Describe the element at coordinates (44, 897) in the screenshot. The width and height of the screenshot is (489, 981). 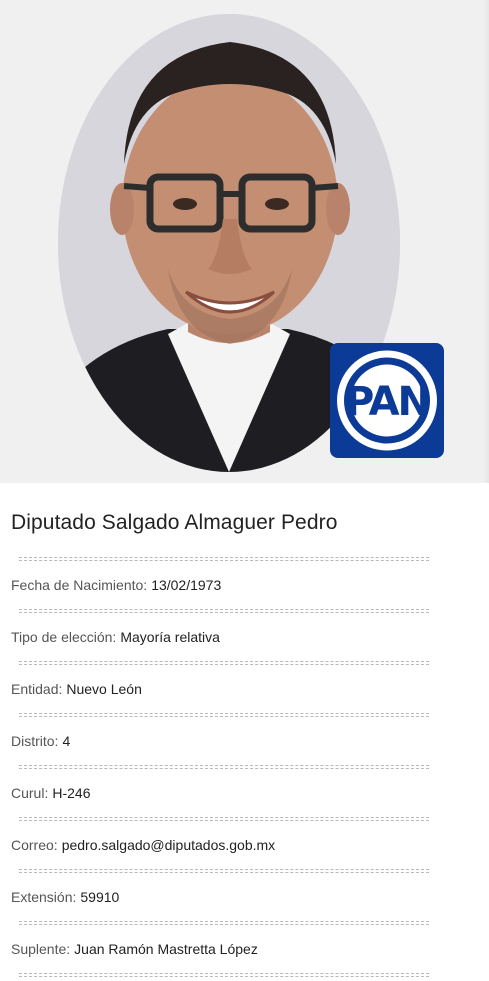
I see `field-label: Extensión:` at that location.